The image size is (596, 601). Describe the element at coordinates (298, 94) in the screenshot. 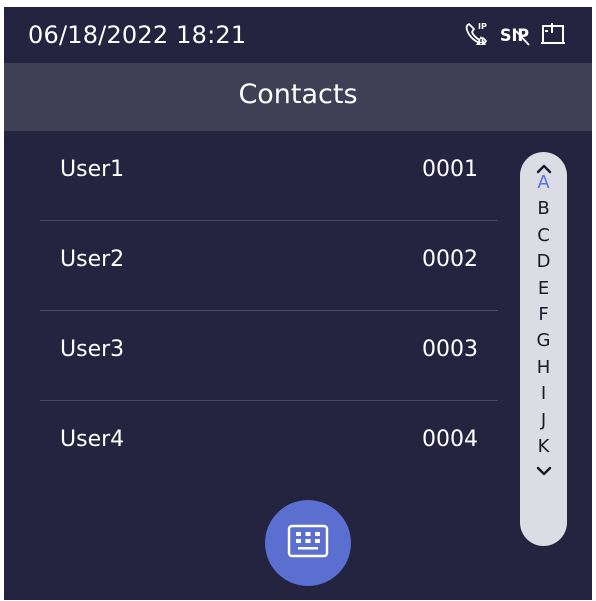

I see `page-title: Contacts` at that location.